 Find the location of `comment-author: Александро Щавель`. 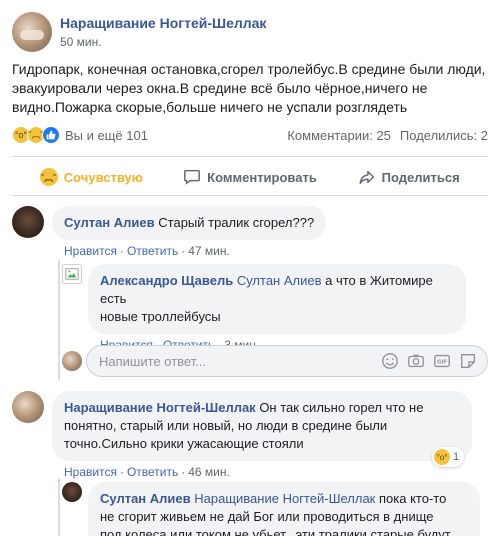

comment-author: Александро Щавель is located at coordinates (166, 280).